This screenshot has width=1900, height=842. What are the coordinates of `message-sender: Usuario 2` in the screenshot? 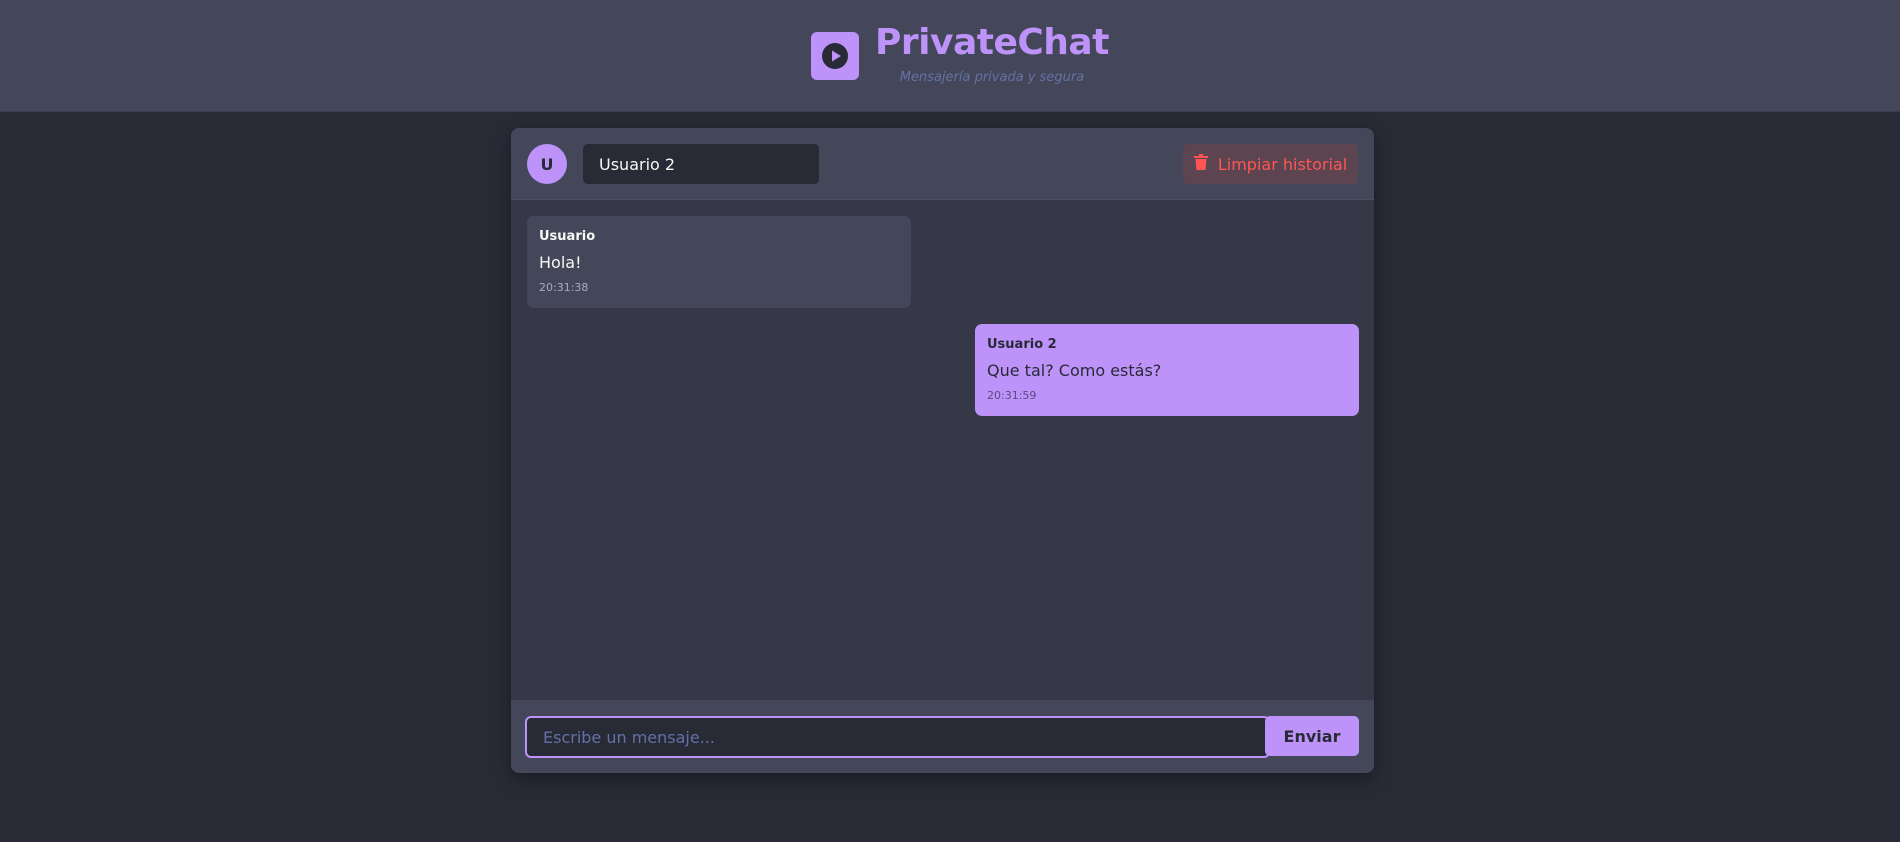 It's located at (1022, 344).